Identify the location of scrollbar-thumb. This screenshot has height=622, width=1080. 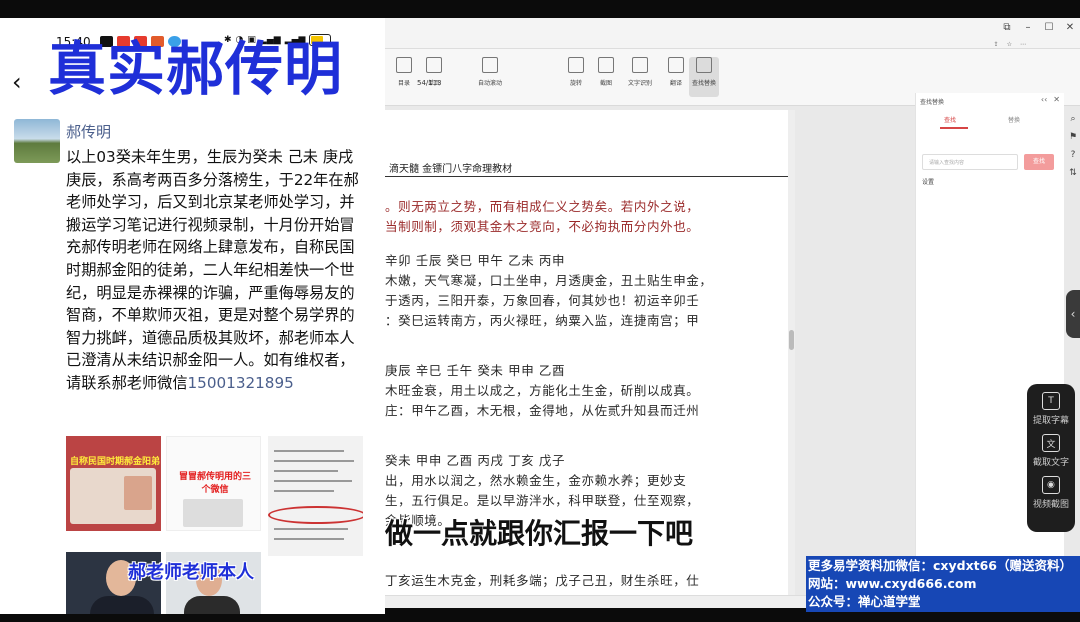
(791, 340).